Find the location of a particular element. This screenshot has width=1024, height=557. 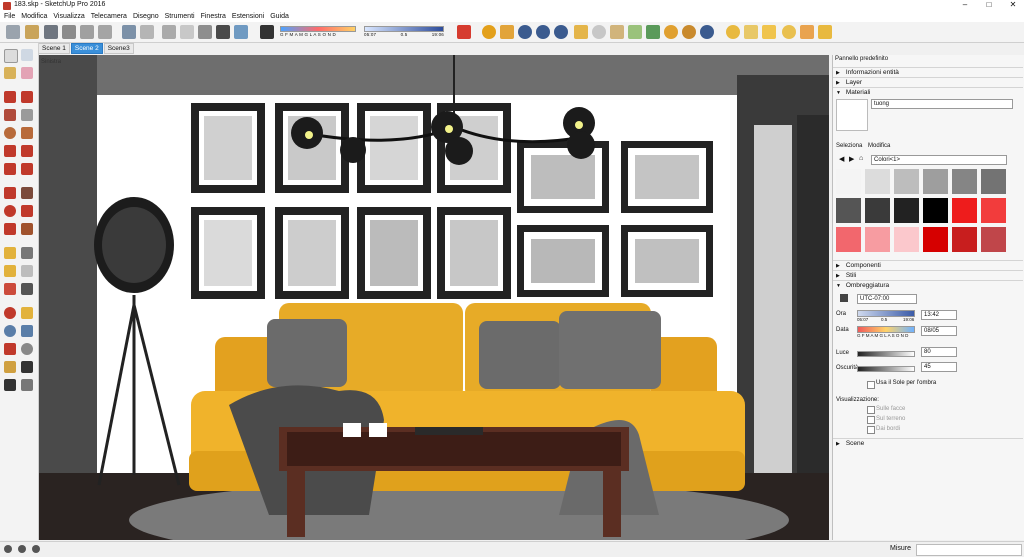

menu-view: Visualizza is located at coordinates (68, 17).